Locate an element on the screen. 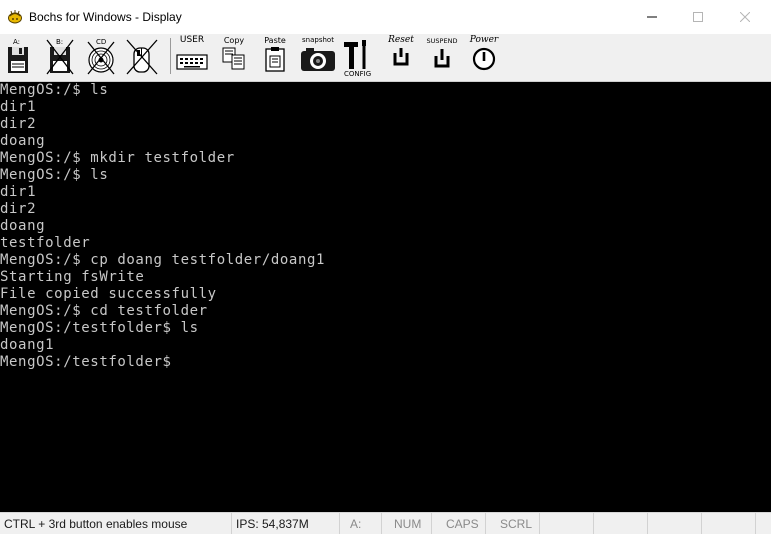 The height and width of the screenshot is (534, 771). close-icon is located at coordinates (745, 17).